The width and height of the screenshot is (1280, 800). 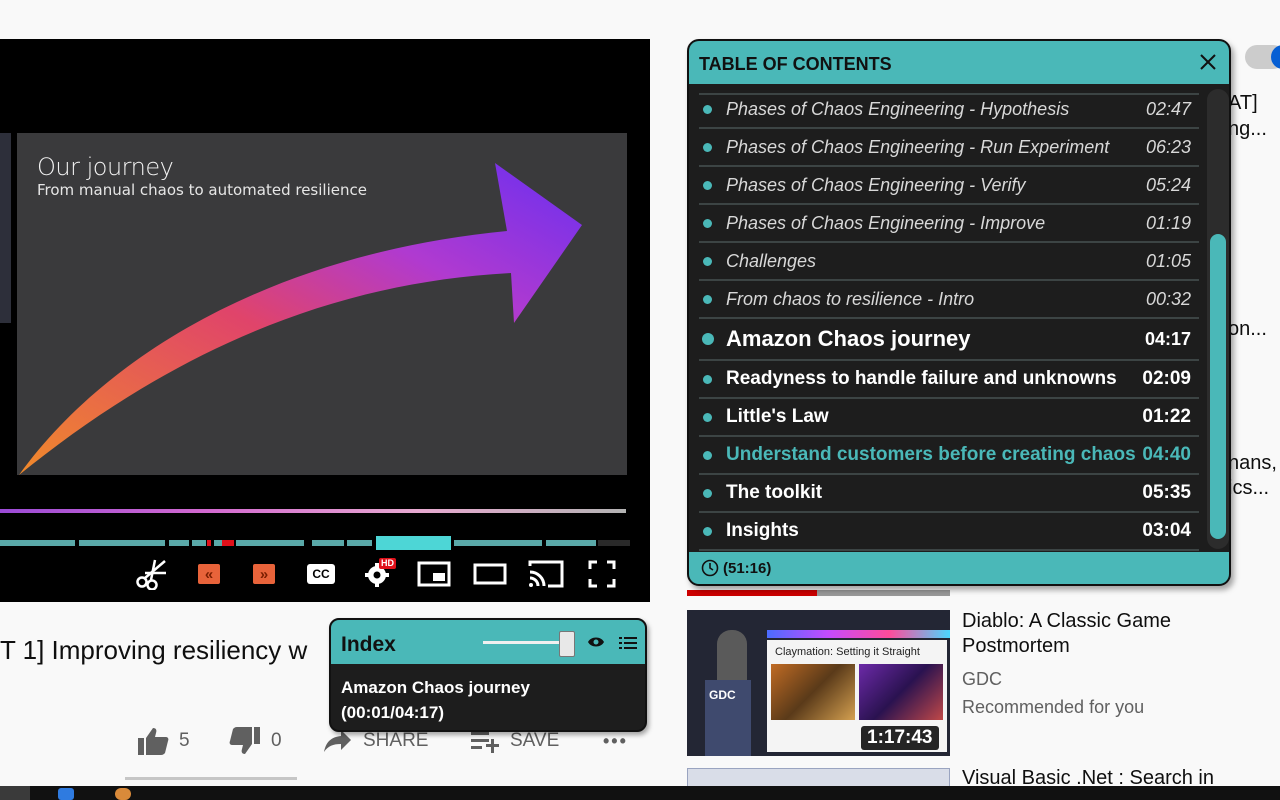 I want to click on chapter-progress-text: (00:01/04:17), so click(x=393, y=712).